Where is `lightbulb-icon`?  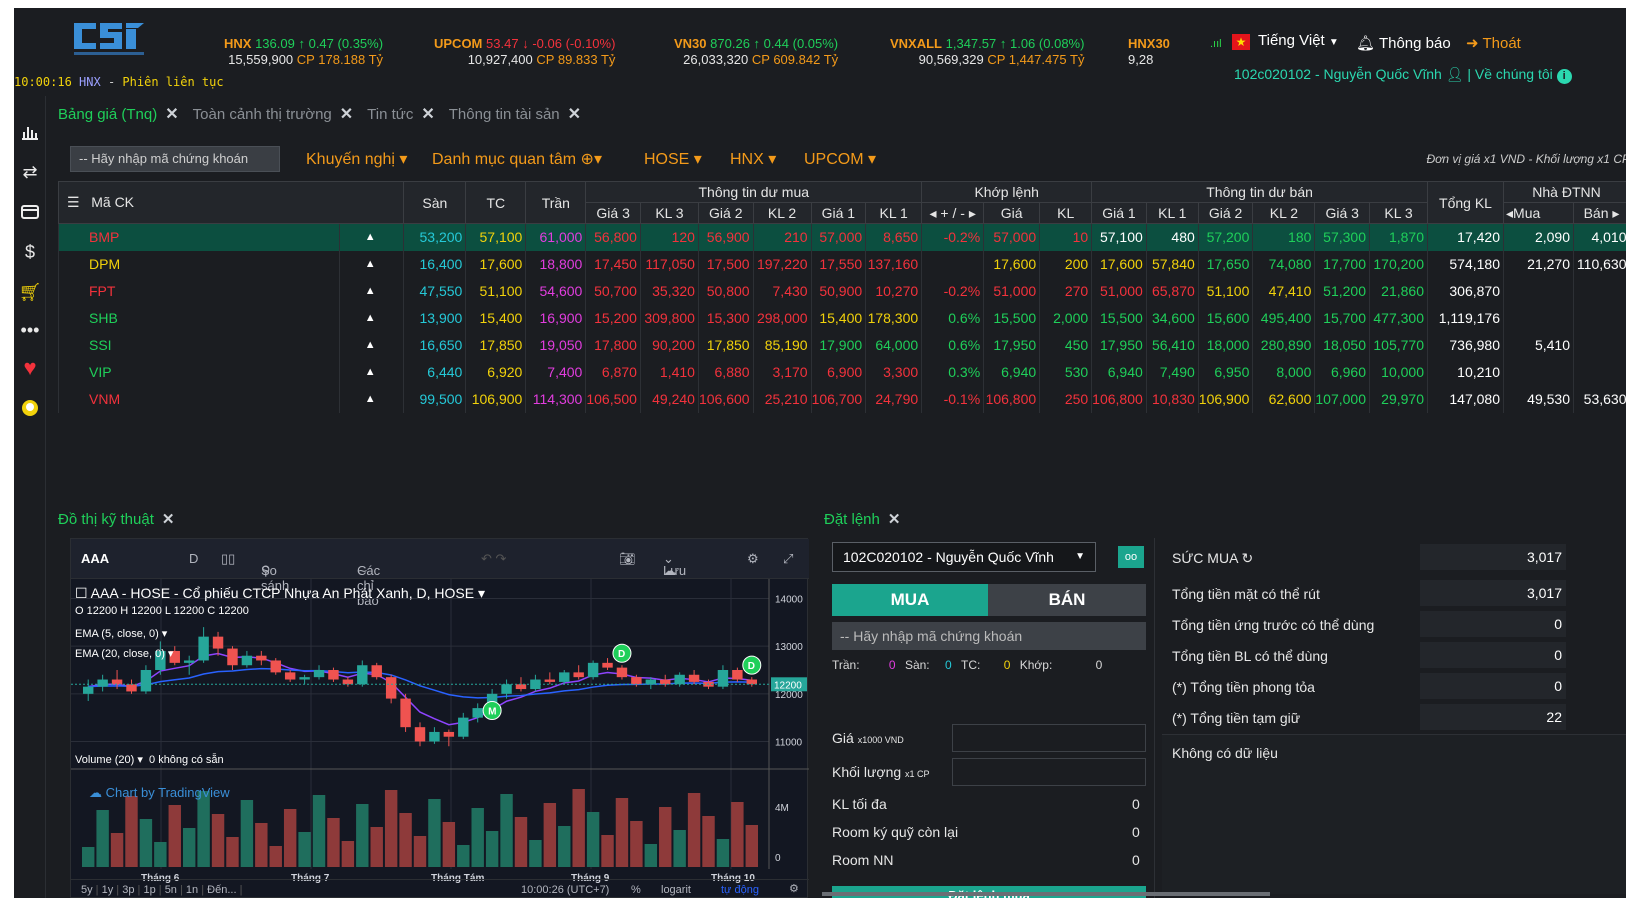
lightbulb-icon is located at coordinates (30, 408).